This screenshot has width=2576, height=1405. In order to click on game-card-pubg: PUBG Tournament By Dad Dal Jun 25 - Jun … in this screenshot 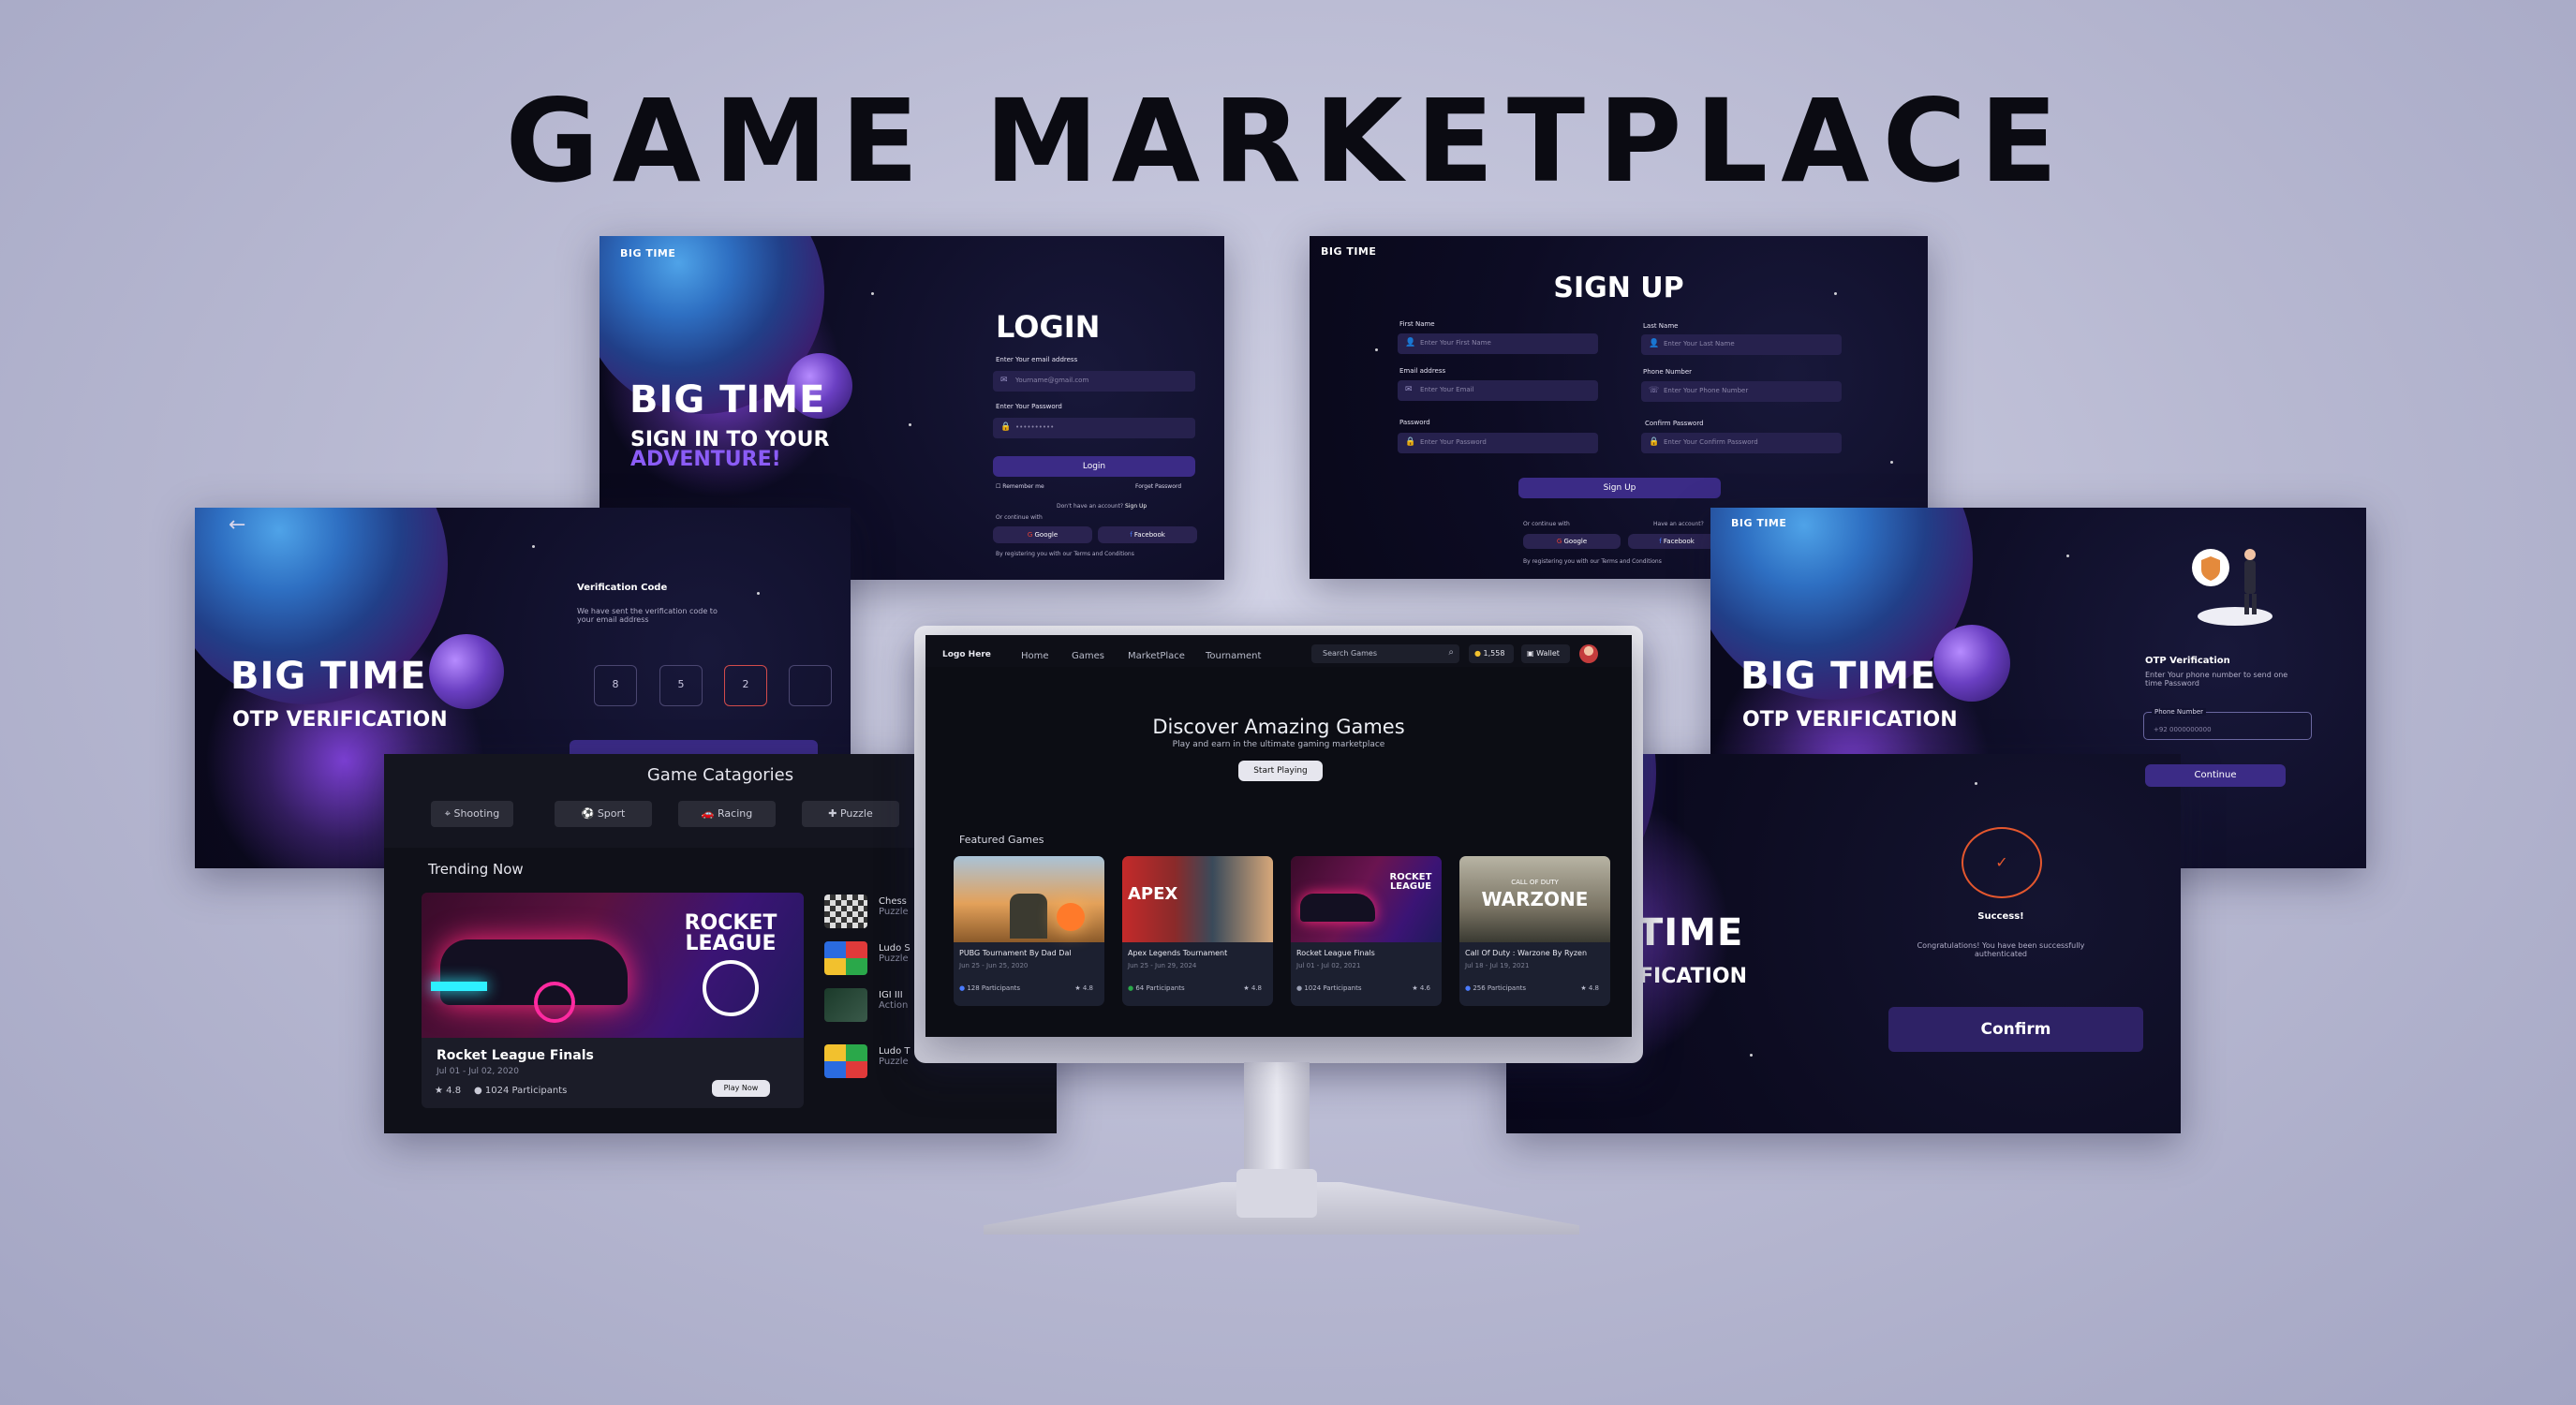, I will do `click(1029, 931)`.